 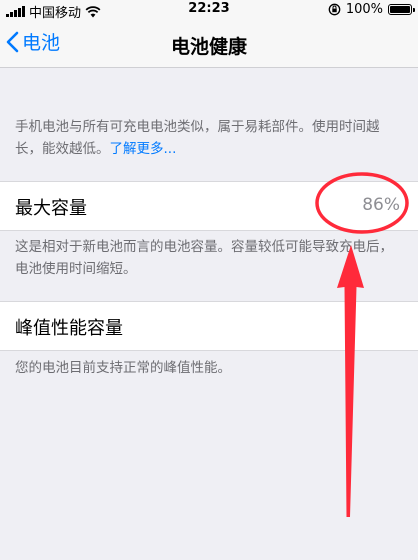 I want to click on peak-performance-footer: 您的电池目前支持正常的峰值性能。, so click(x=123, y=368).